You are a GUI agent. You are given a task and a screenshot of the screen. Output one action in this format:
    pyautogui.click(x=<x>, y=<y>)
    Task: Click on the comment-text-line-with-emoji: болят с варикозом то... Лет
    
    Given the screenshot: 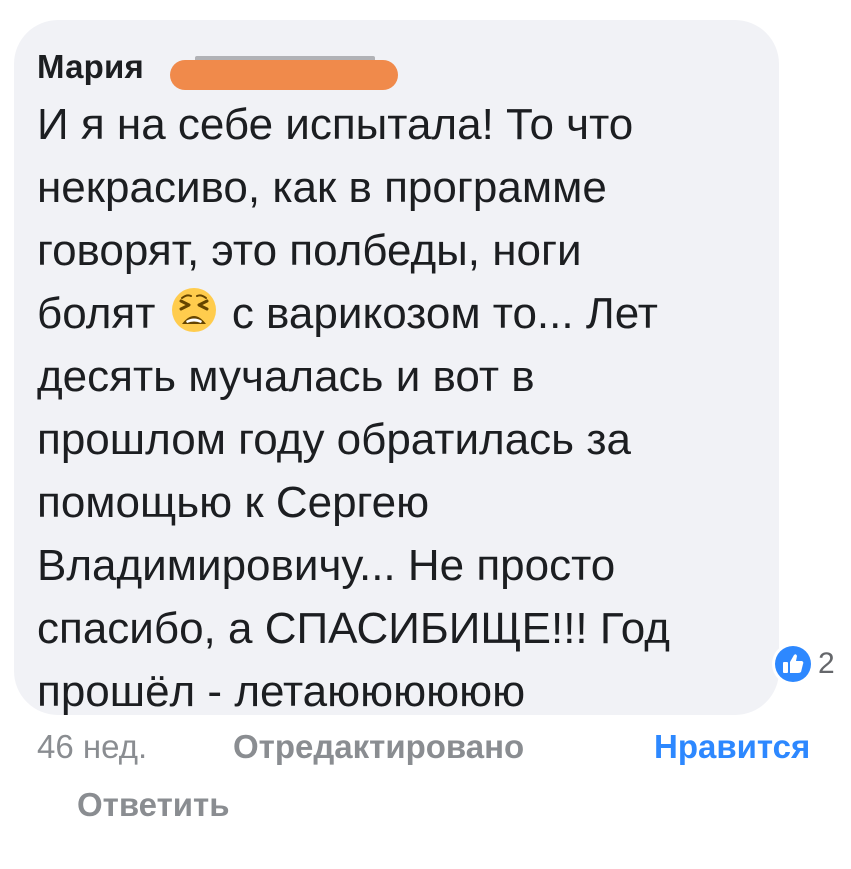 What is the action you would take?
    pyautogui.click(x=397, y=313)
    